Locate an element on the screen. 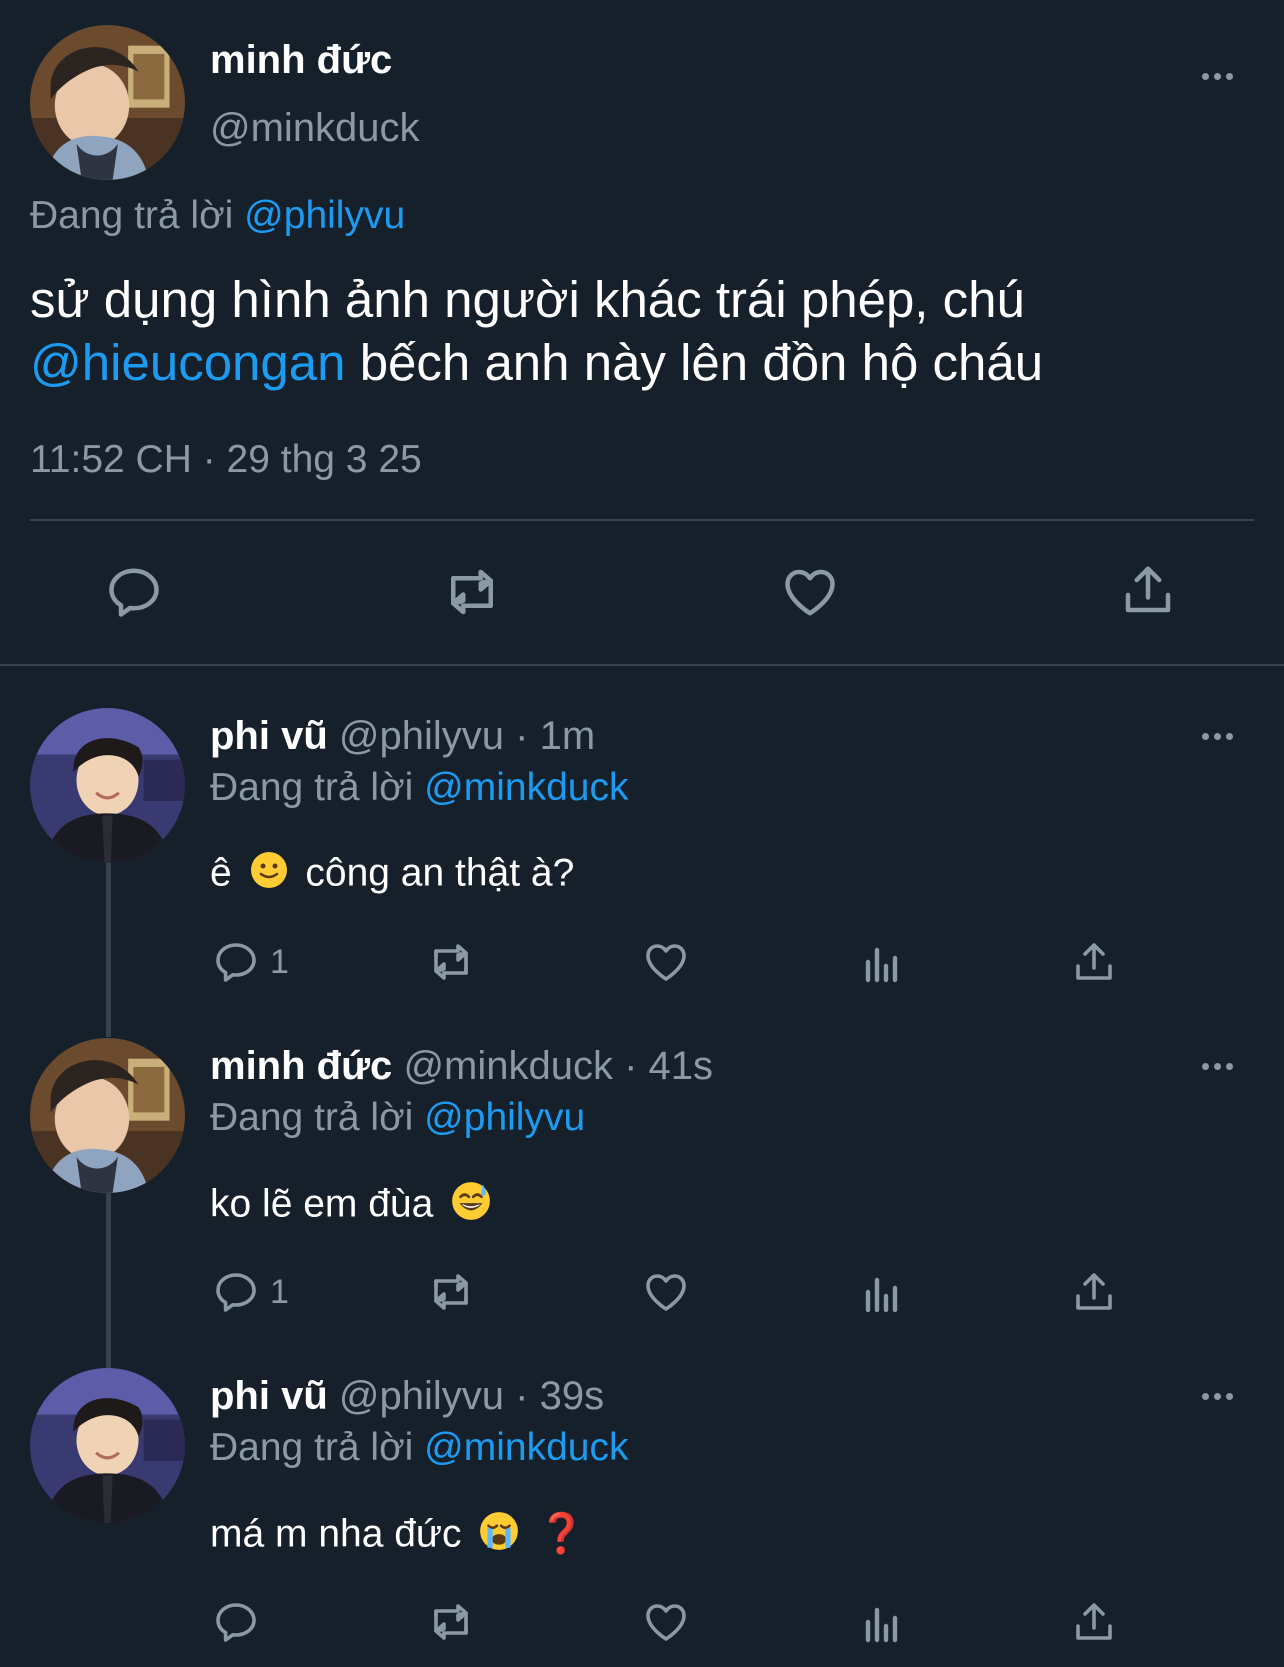 This screenshot has width=1284, height=1667. handle: @minkduck is located at coordinates (315, 128).